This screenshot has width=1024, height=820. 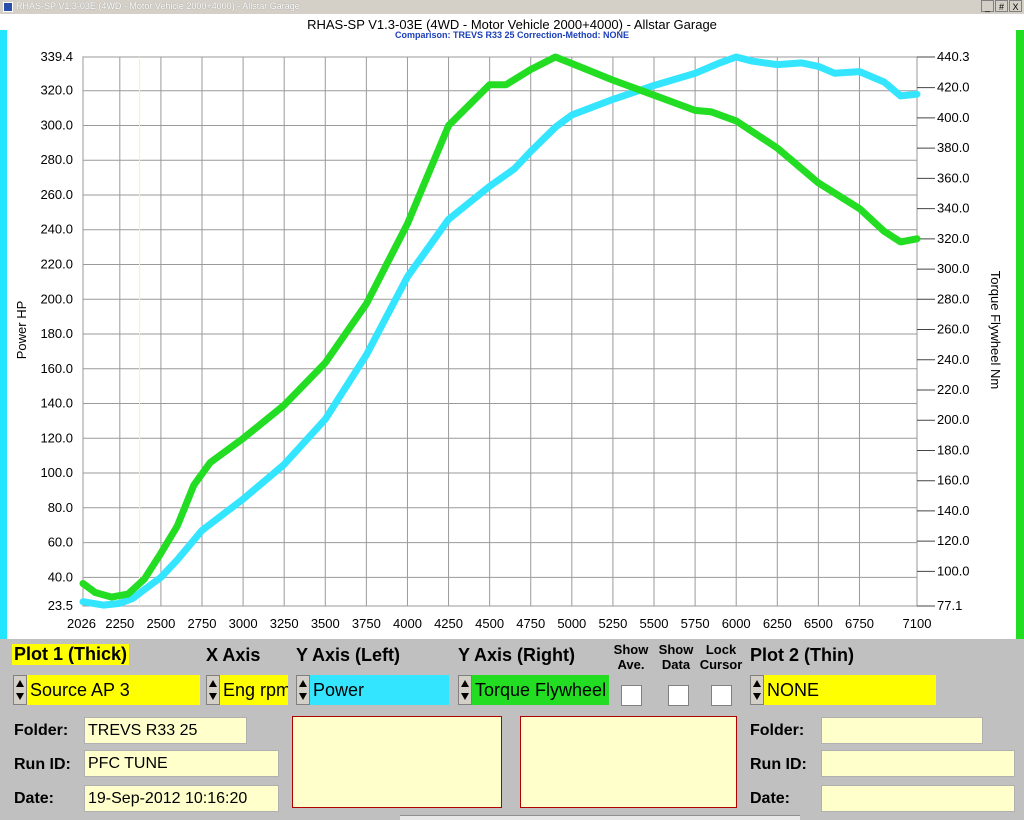 What do you see at coordinates (953, 117) in the screenshot?
I see `y-right-tick-label: 400.0` at bounding box center [953, 117].